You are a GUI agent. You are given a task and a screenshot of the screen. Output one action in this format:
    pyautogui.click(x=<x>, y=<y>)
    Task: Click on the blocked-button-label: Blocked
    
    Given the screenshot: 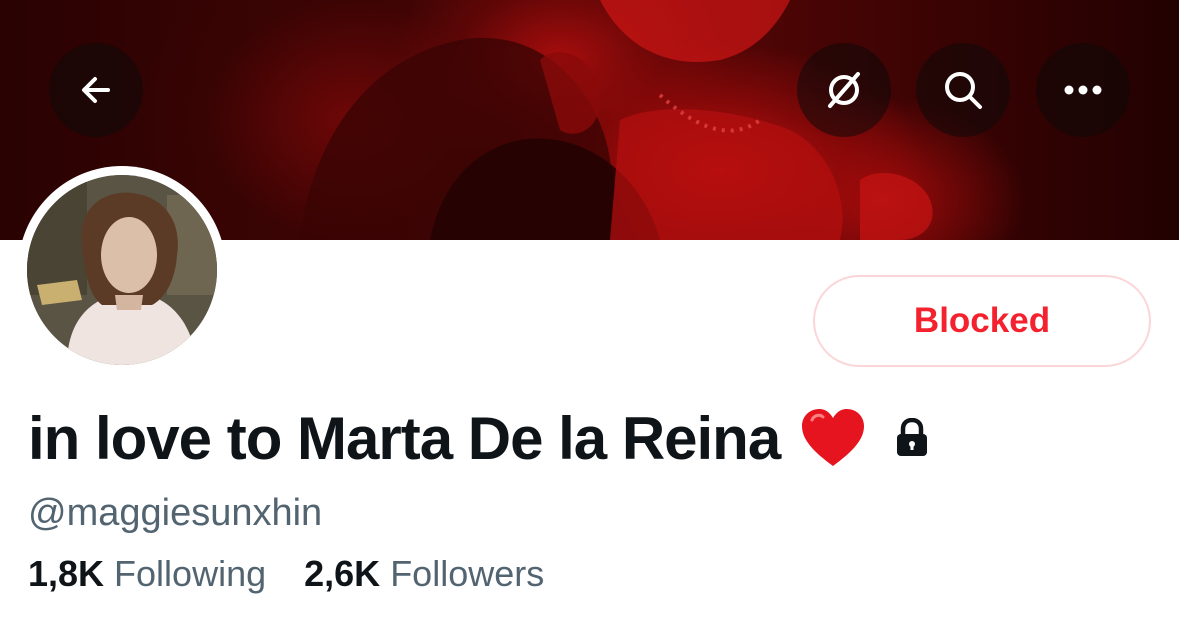 What is the action you would take?
    pyautogui.click(x=982, y=320)
    